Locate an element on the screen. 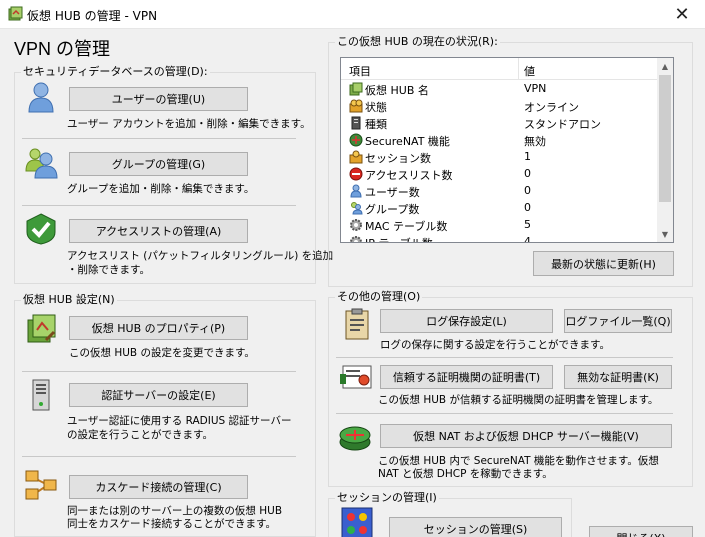 This screenshot has height=537, width=705. hub-icon is located at coordinates (356, 89).